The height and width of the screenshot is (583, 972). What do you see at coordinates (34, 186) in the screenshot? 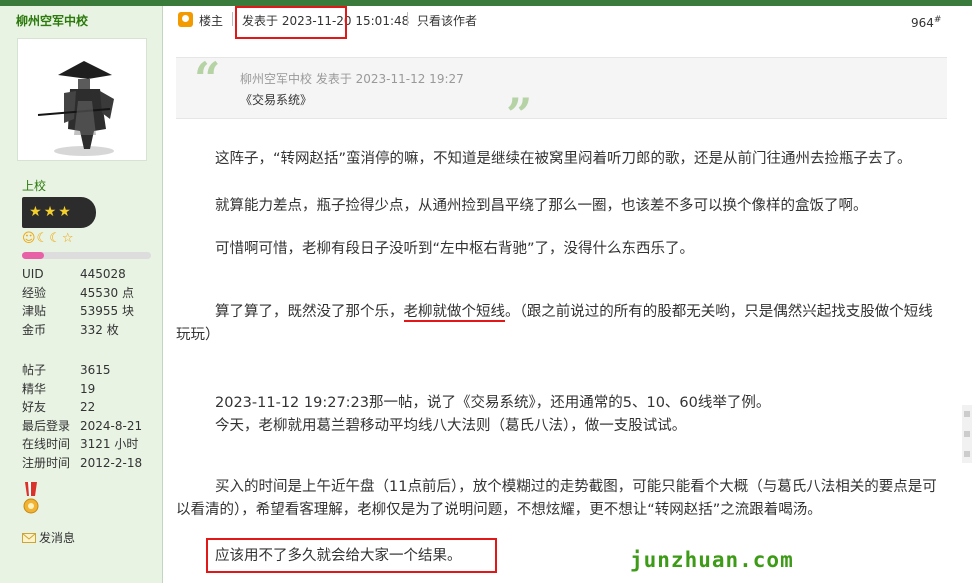
I see `user-rank: 上校` at bounding box center [34, 186].